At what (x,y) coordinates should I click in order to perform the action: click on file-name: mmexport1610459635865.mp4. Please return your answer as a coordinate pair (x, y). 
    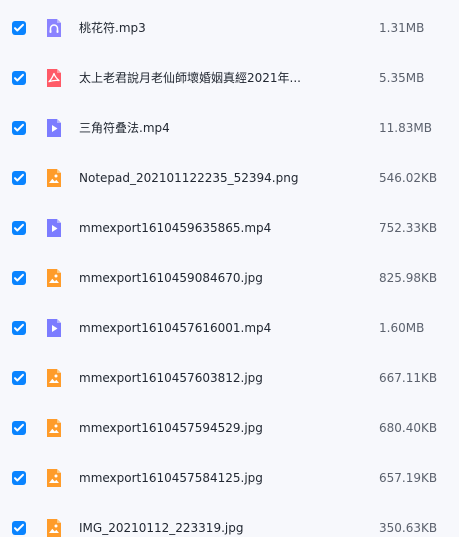
    Looking at the image, I should click on (175, 228).